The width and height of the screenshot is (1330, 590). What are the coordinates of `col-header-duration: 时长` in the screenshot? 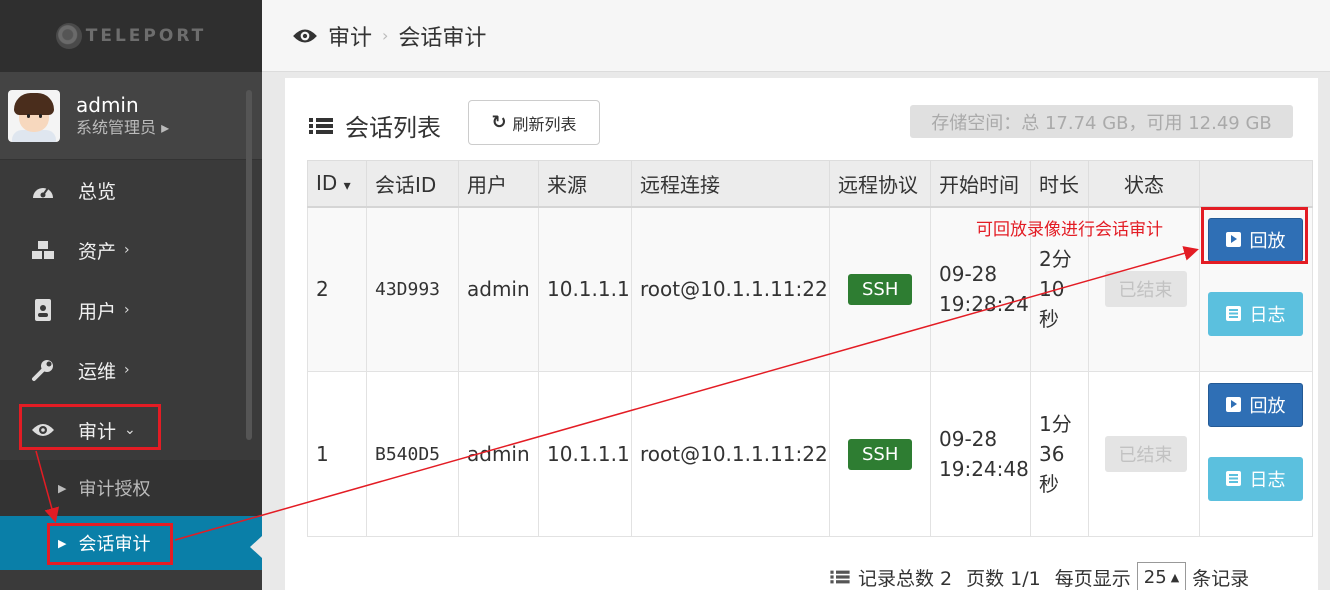 It's located at (1059, 184).